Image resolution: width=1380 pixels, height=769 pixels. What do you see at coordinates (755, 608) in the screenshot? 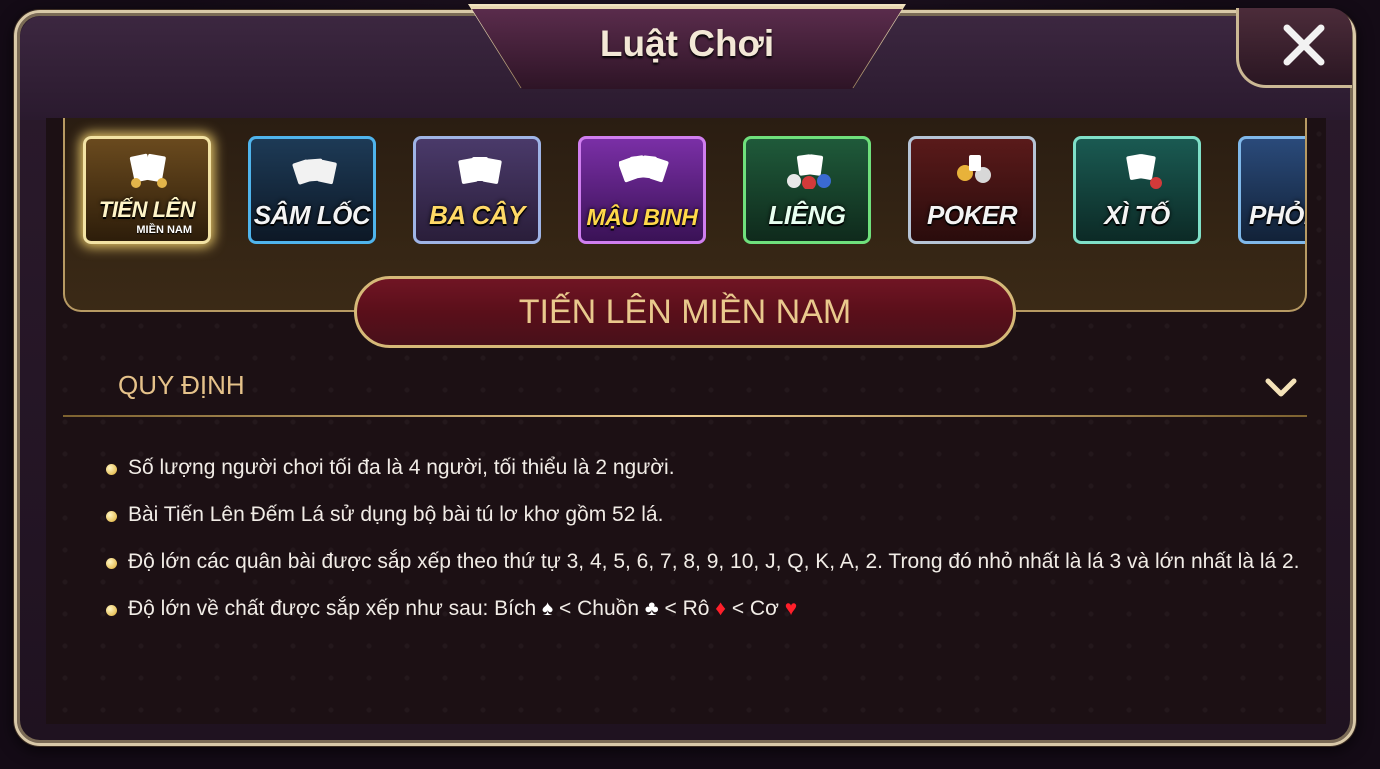
I see `suit-rule-text: < Cơ` at bounding box center [755, 608].